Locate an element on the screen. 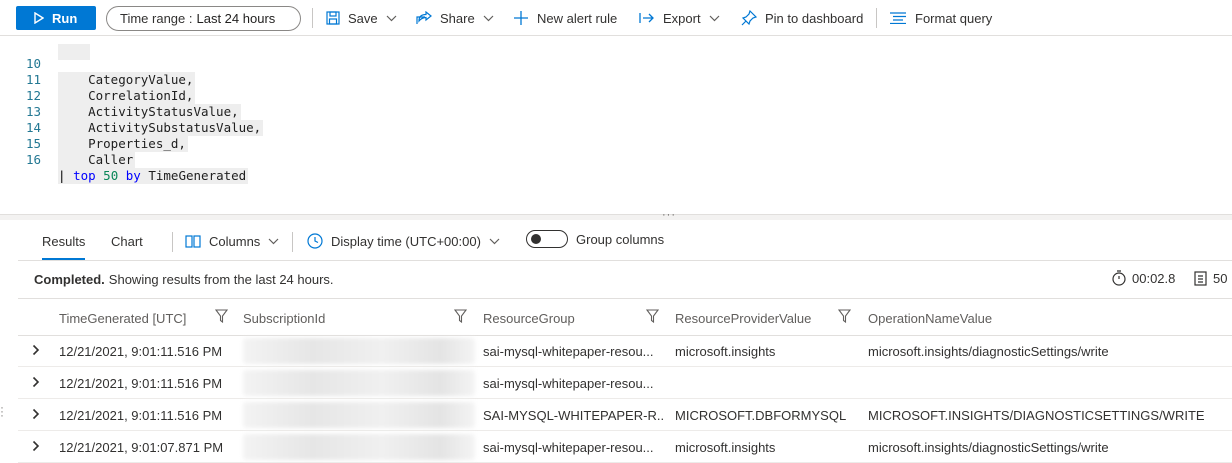 This screenshot has width=1232, height=463. code-text: | top 50 by TimeGenerated is located at coordinates (153, 176).